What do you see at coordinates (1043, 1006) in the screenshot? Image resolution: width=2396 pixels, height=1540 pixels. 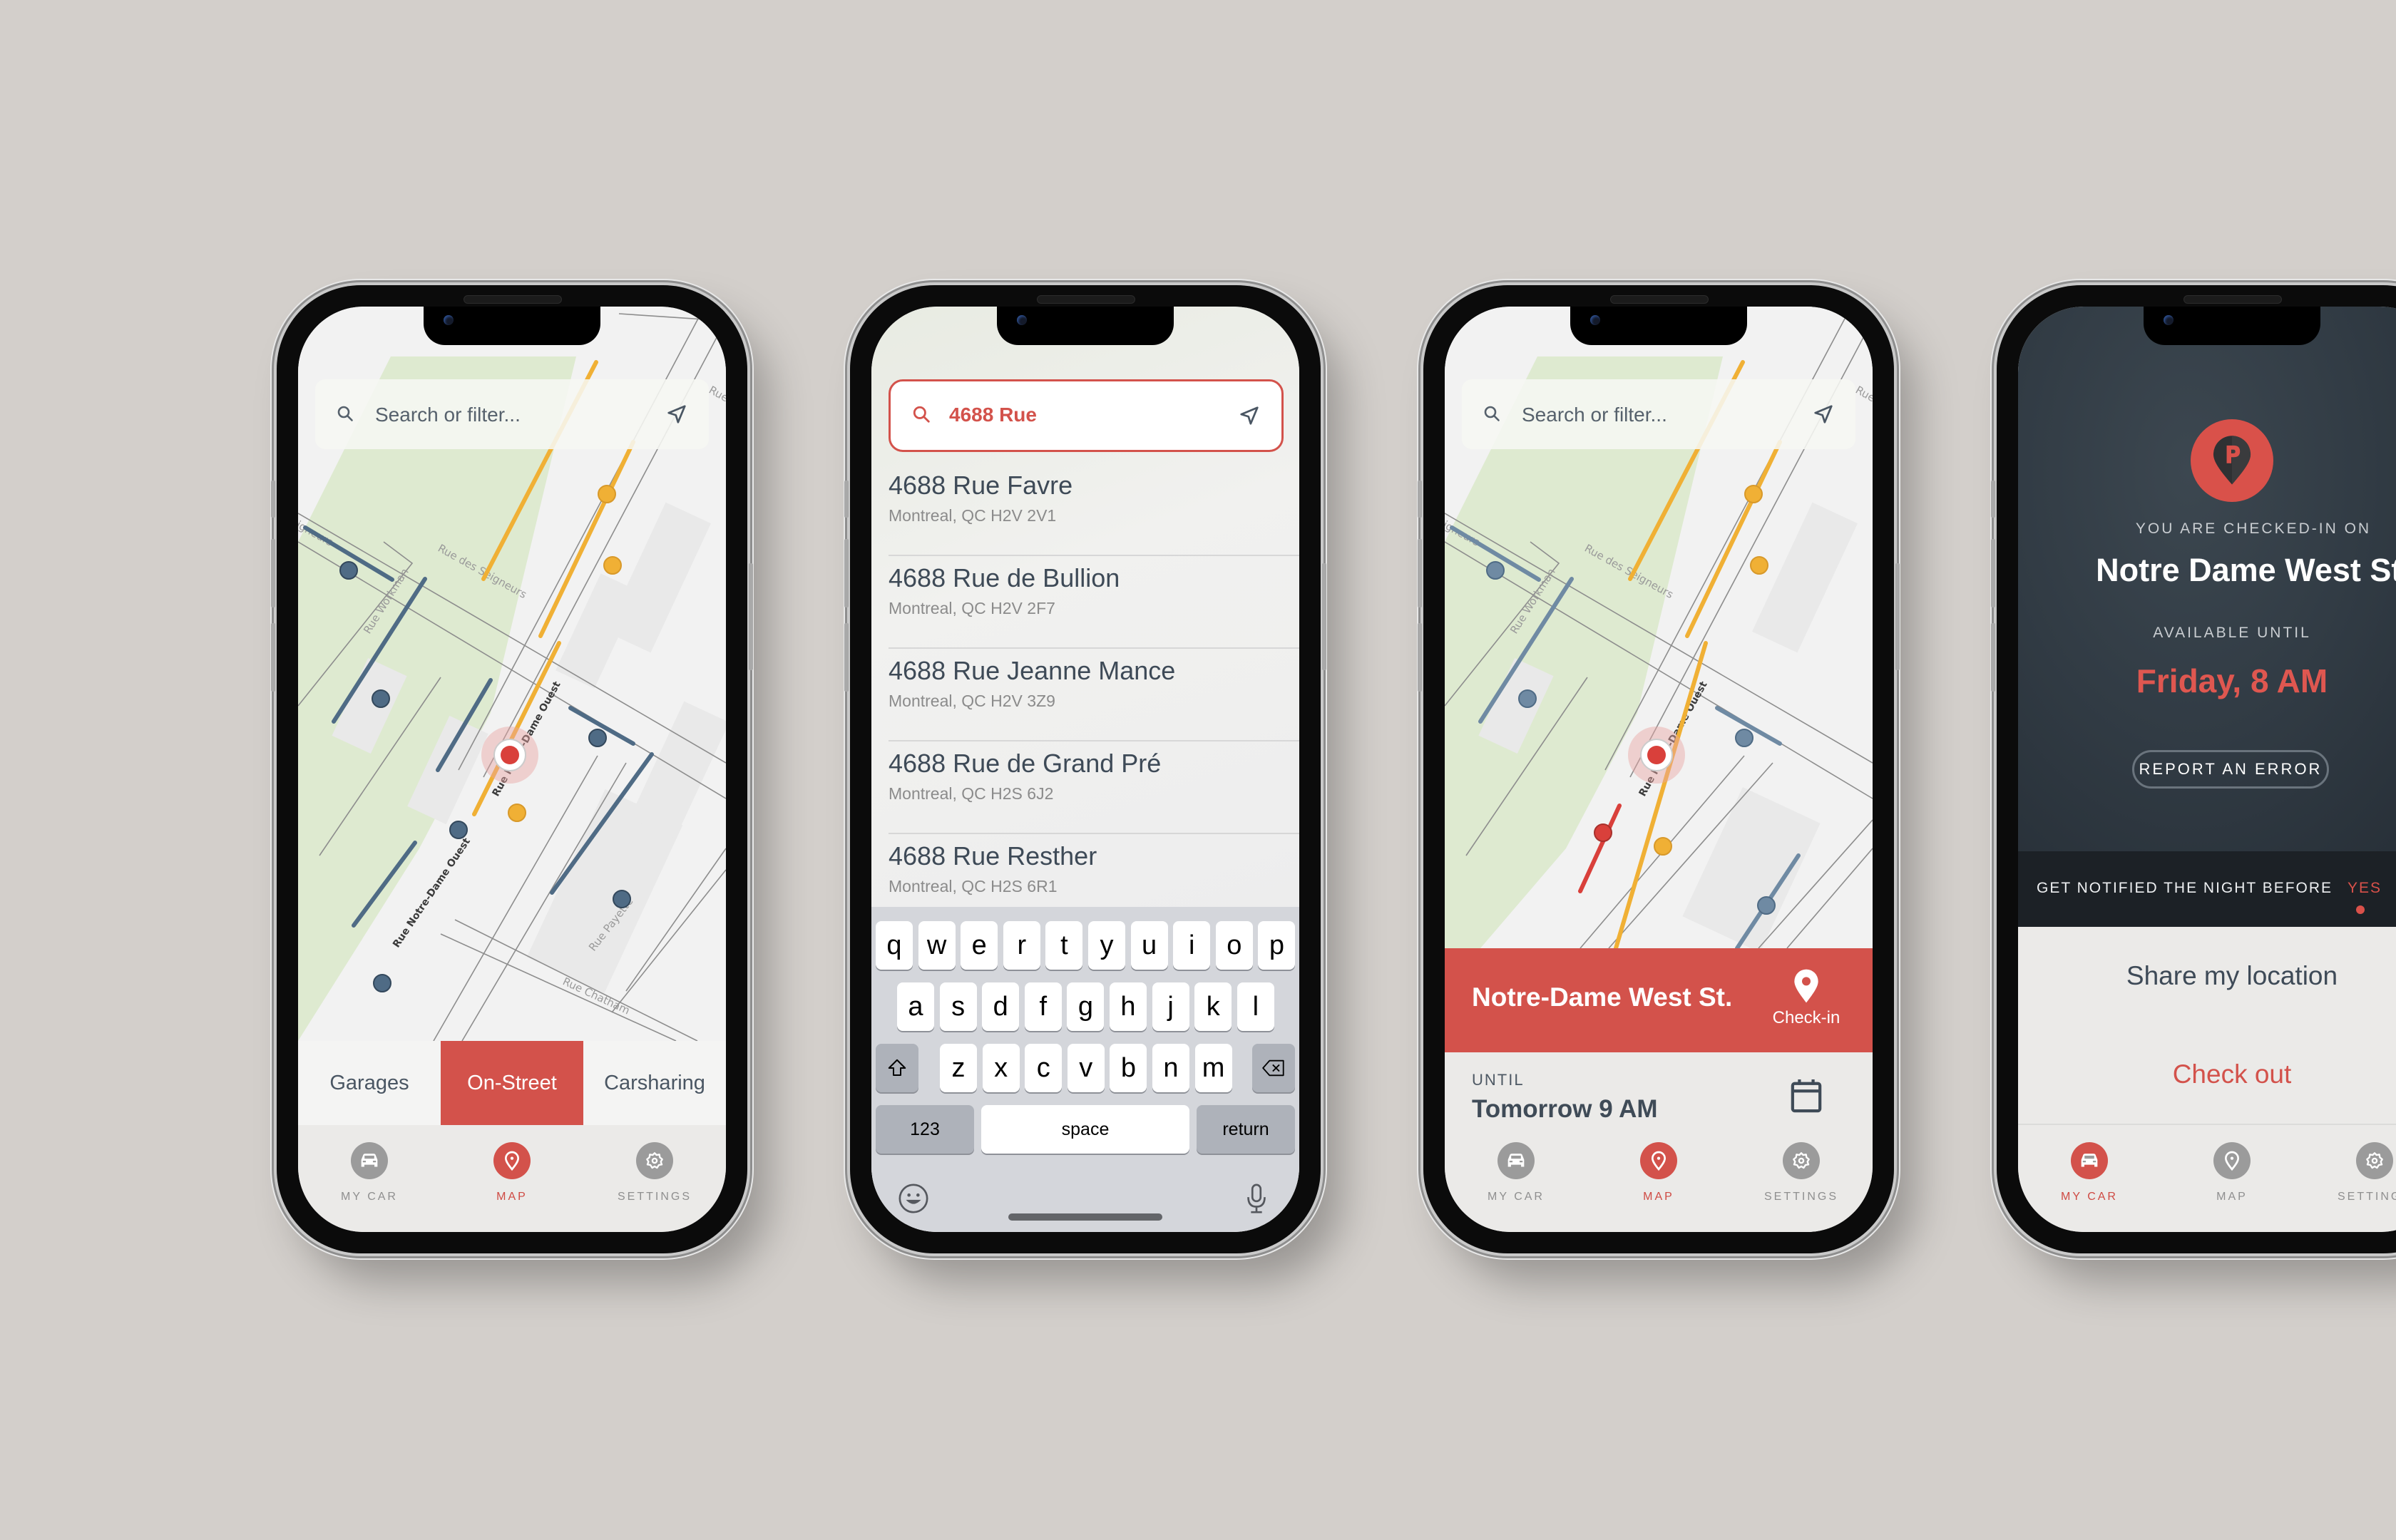 I see `key-f: f` at bounding box center [1043, 1006].